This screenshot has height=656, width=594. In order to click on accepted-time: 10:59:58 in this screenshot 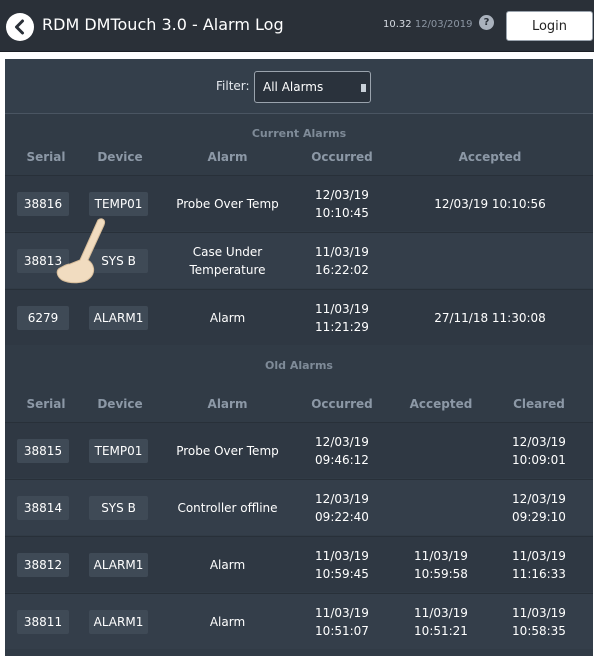, I will do `click(441, 574)`.